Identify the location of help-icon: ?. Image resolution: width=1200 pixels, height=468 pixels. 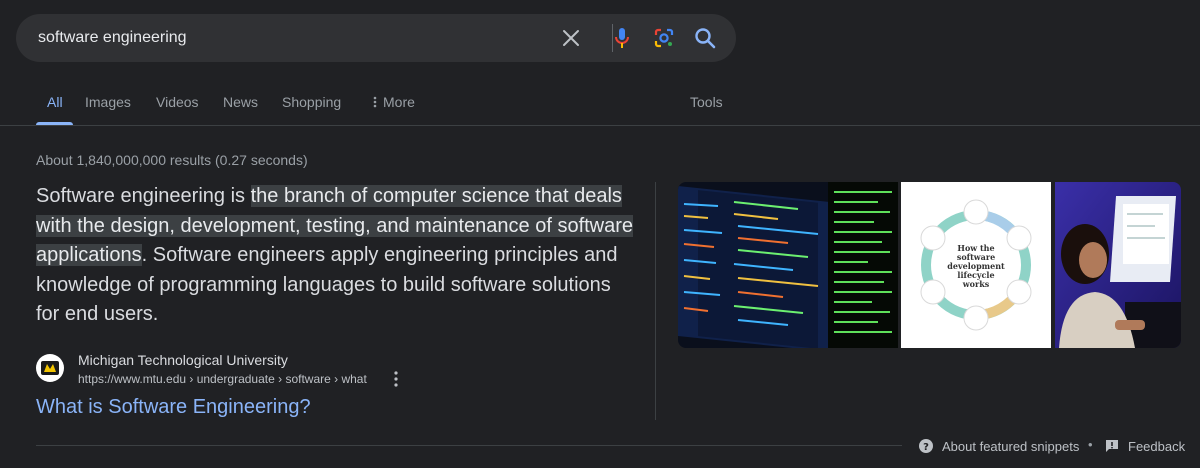
(926, 446).